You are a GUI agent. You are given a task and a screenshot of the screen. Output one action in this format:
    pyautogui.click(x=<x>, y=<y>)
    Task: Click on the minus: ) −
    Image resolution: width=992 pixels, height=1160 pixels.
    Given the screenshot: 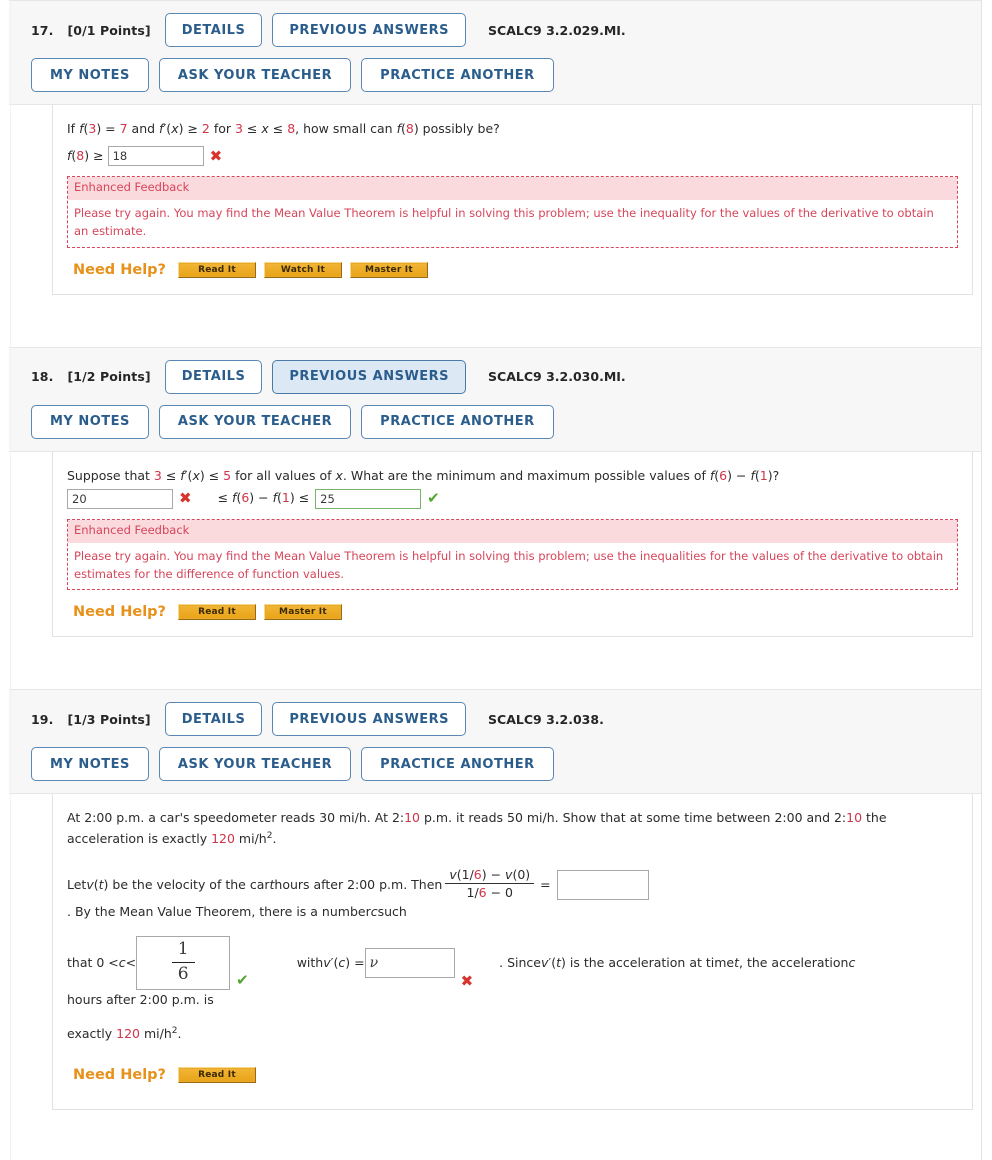 What is the action you would take?
    pyautogui.click(x=493, y=874)
    